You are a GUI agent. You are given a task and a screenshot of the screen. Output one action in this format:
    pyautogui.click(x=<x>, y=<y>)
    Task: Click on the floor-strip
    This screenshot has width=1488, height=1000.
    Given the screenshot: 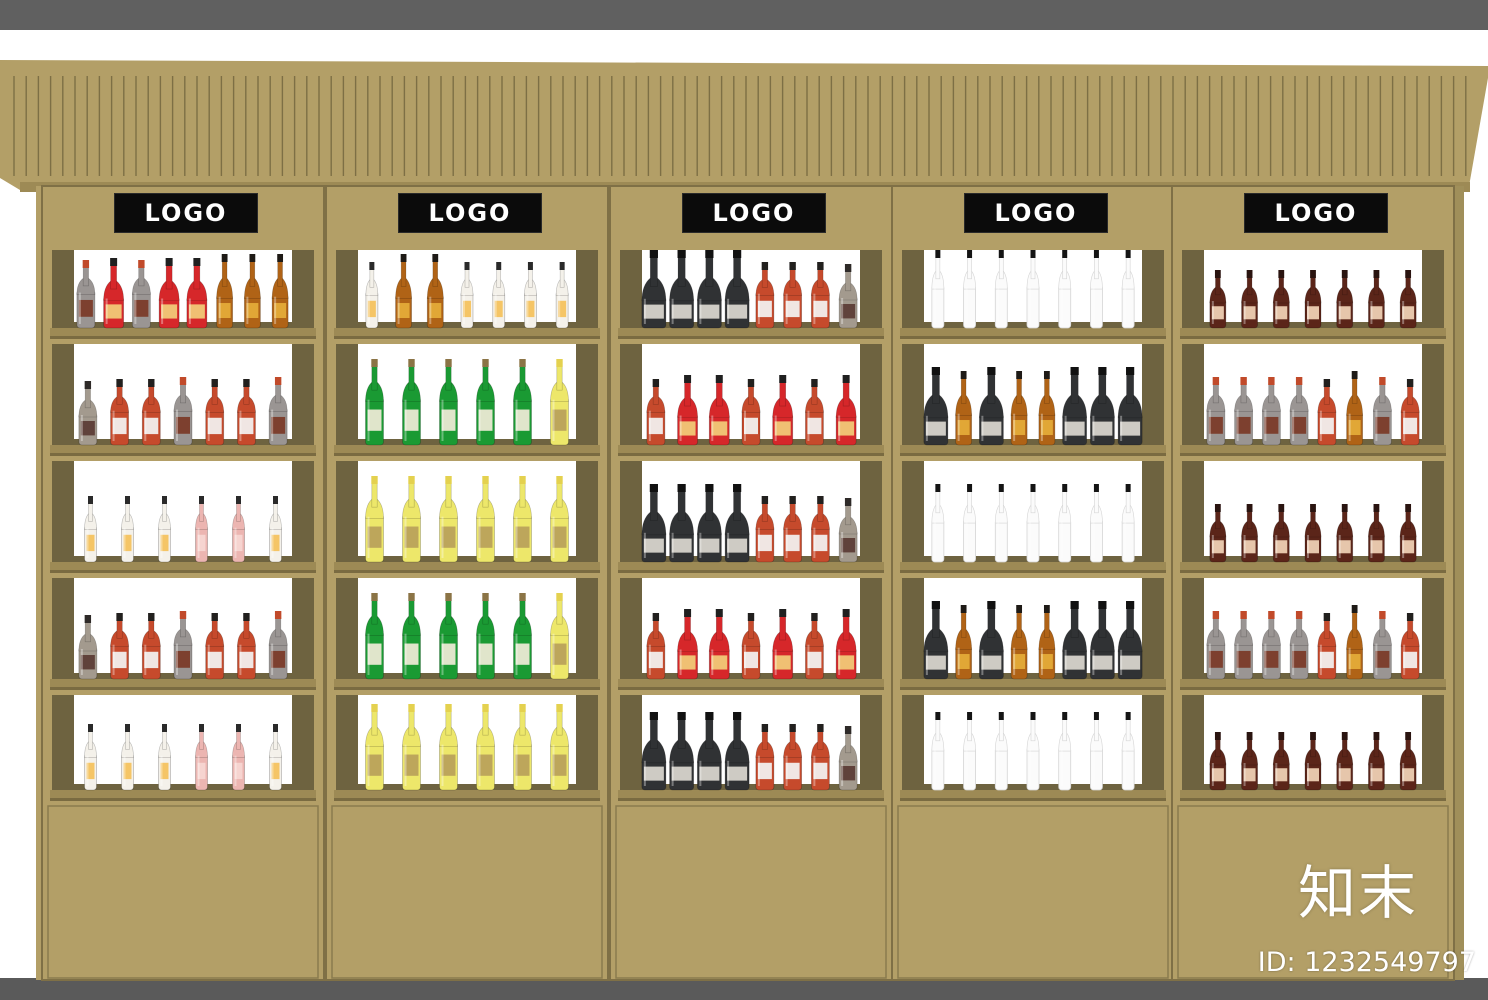 What is the action you would take?
    pyautogui.click(x=744, y=989)
    